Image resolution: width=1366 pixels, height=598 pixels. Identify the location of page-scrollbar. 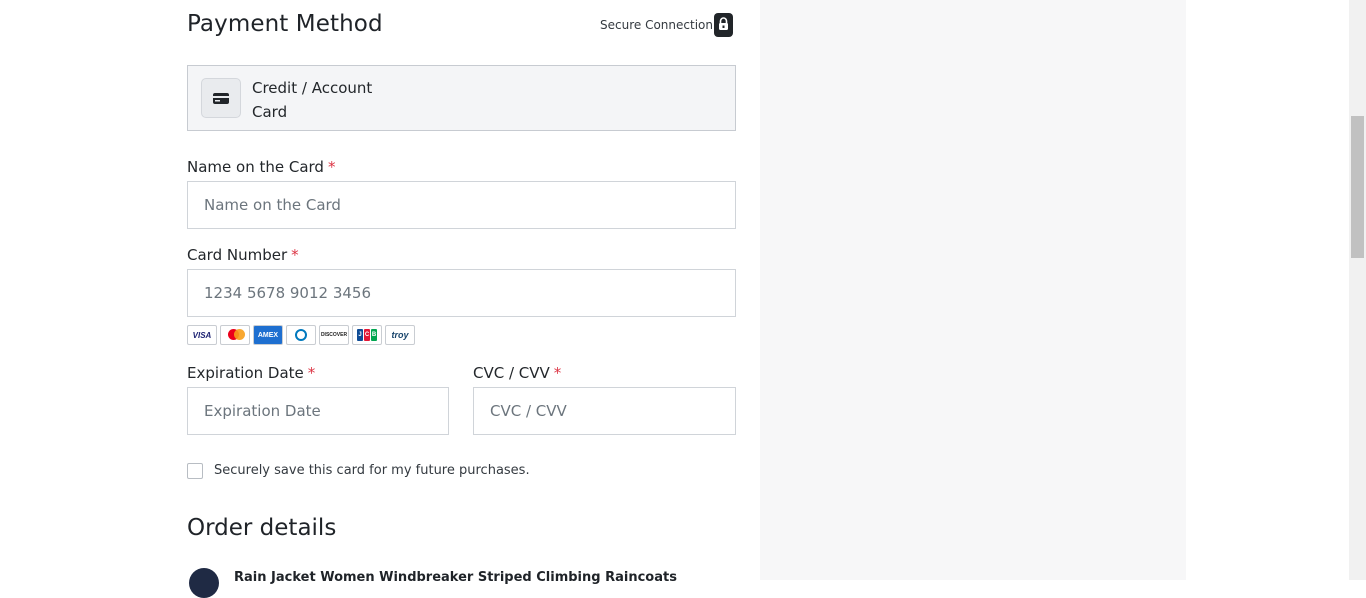
(1357, 290).